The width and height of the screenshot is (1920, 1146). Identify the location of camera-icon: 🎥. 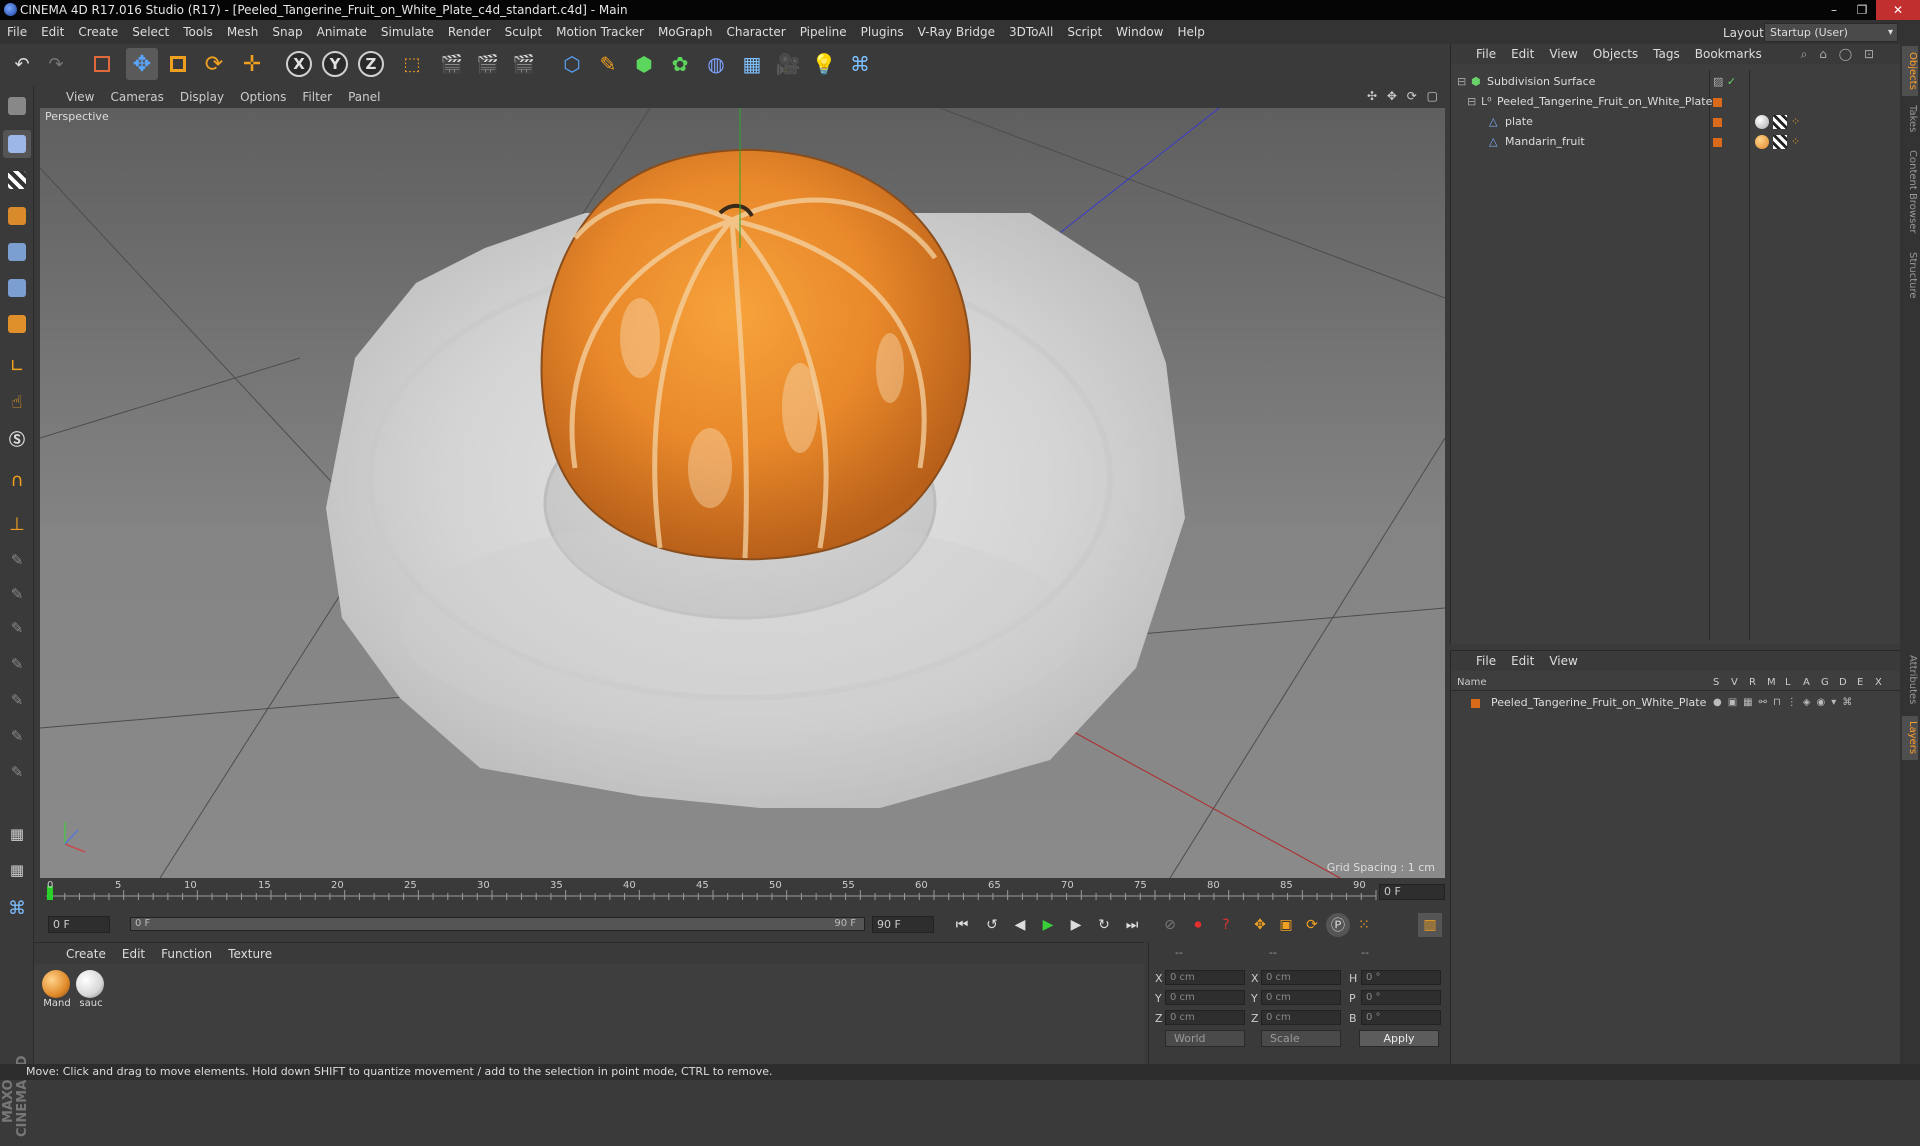
(788, 64).